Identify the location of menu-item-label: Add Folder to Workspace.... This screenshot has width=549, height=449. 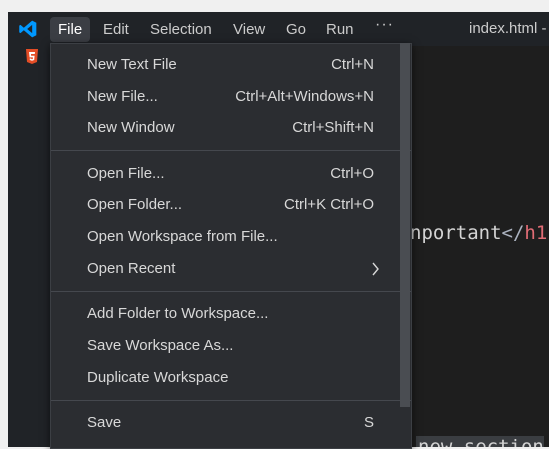
(178, 313).